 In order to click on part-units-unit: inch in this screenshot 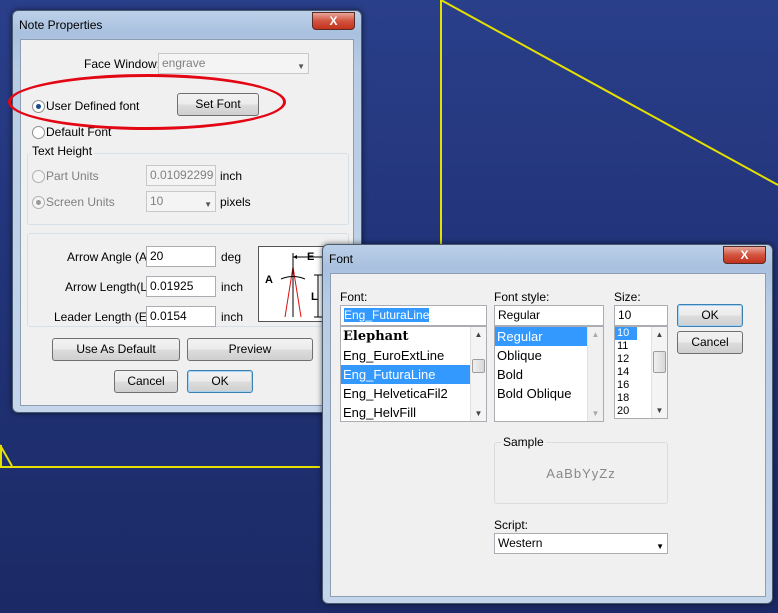, I will do `click(231, 176)`.